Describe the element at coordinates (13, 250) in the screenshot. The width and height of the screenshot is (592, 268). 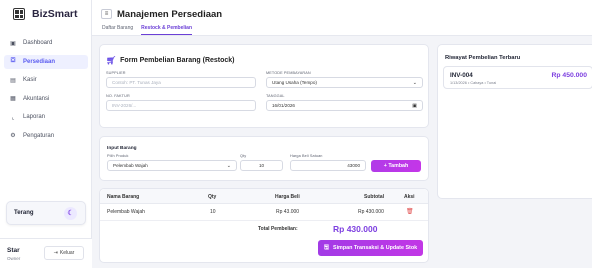
I see `user-name: Star` at that location.